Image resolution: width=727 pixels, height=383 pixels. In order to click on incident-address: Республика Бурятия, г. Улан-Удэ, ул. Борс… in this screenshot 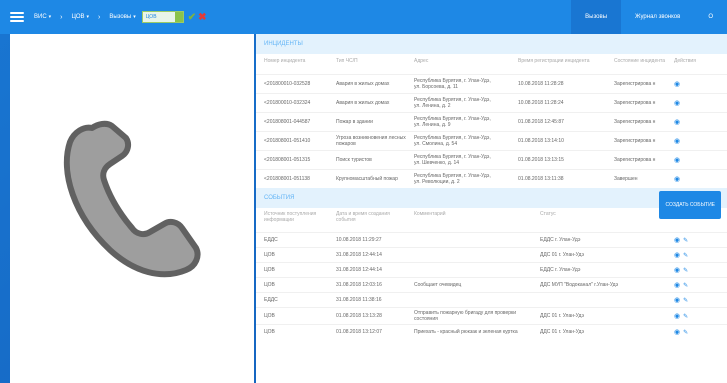, I will do `click(458, 83)`.